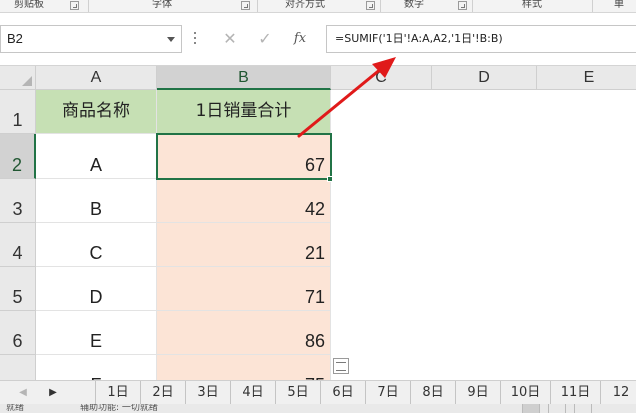 This screenshot has height=413, width=636. Describe the element at coordinates (74, 5) in the screenshot. I see `clipboard-launcher-icon` at that location.